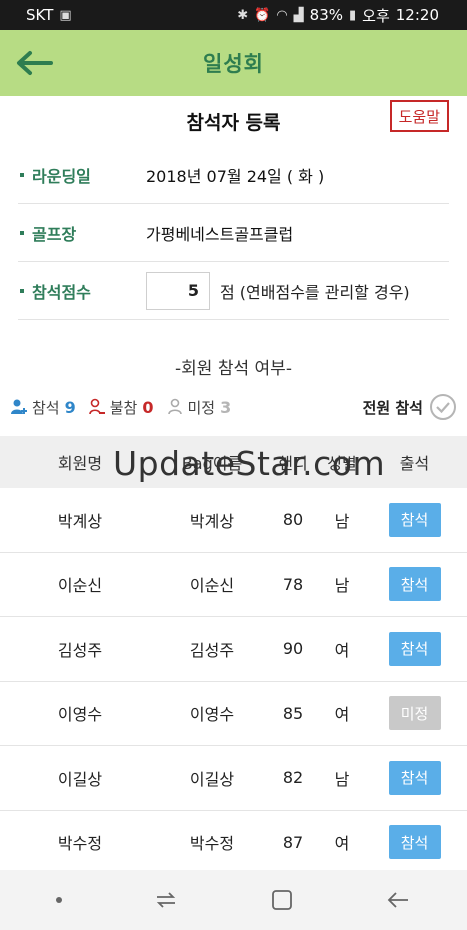 The image size is (467, 930). What do you see at coordinates (80, 586) in the screenshot?
I see `member-name: 이순신` at bounding box center [80, 586].